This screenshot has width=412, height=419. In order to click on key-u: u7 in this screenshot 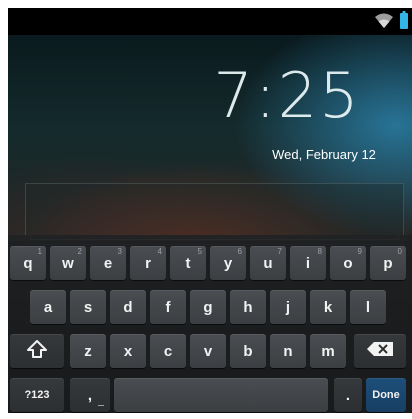, I will do `click(268, 263)`.